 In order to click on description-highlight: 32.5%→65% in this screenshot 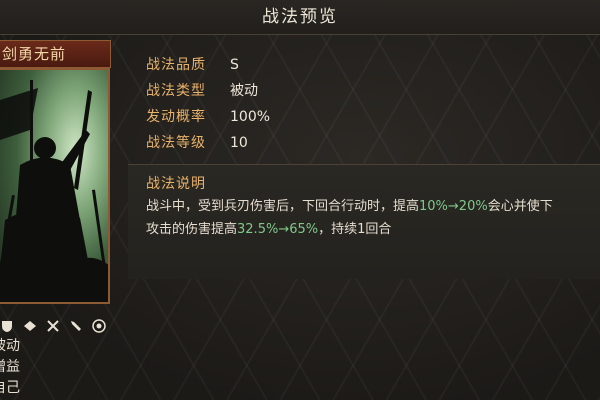, I will do `click(278, 229)`.